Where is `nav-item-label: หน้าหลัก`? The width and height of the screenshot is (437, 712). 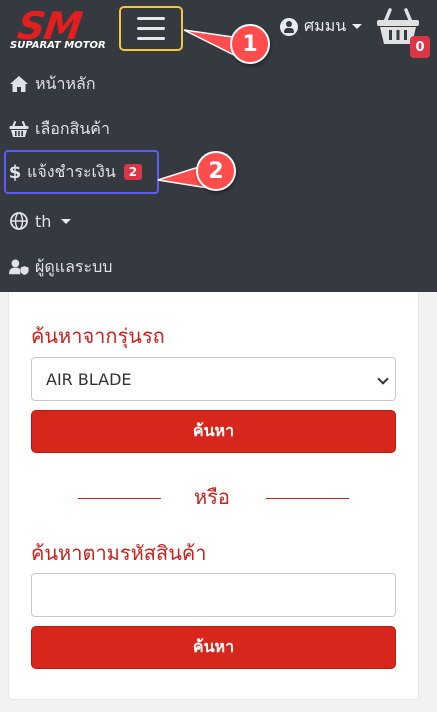 nav-item-label: หน้าหลัก is located at coordinates (65, 83).